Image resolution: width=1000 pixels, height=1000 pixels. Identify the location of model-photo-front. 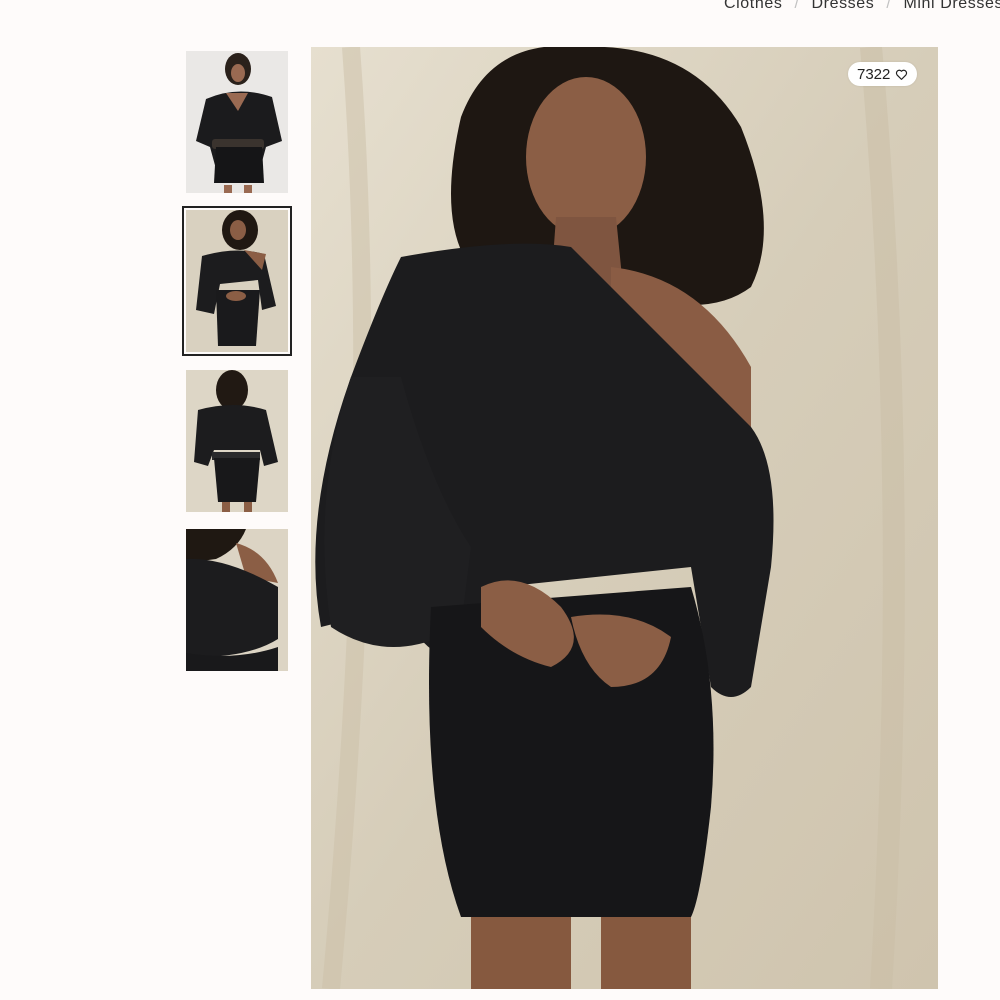
(237, 281).